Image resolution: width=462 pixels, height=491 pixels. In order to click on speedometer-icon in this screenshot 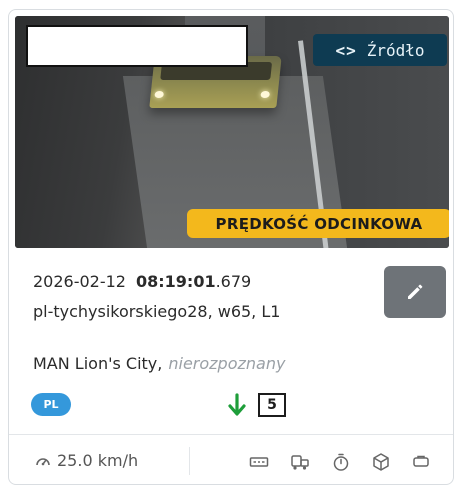, I will do `click(43, 461)`.